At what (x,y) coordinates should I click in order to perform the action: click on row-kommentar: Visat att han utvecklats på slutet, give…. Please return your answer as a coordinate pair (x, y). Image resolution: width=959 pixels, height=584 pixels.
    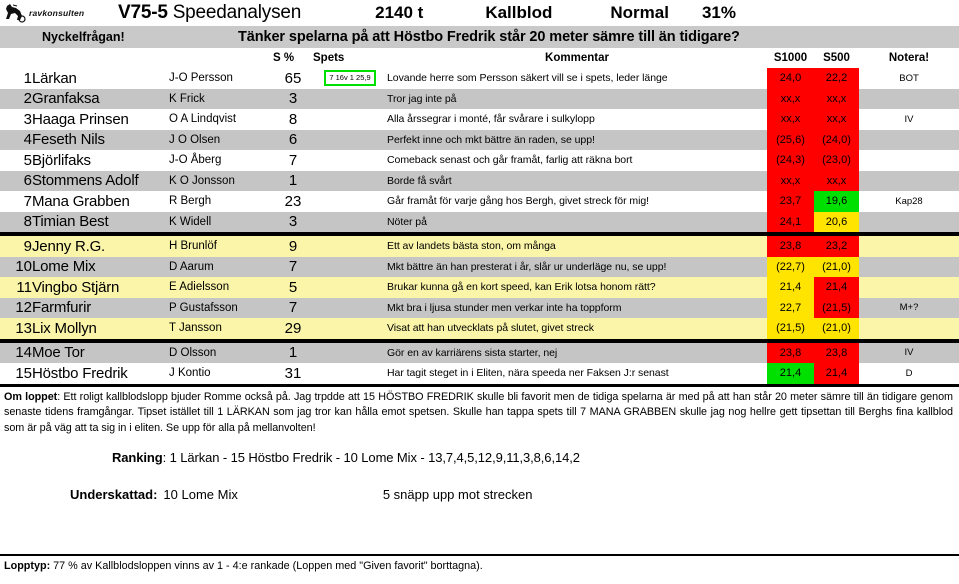
    Looking at the image, I should click on (490, 328).